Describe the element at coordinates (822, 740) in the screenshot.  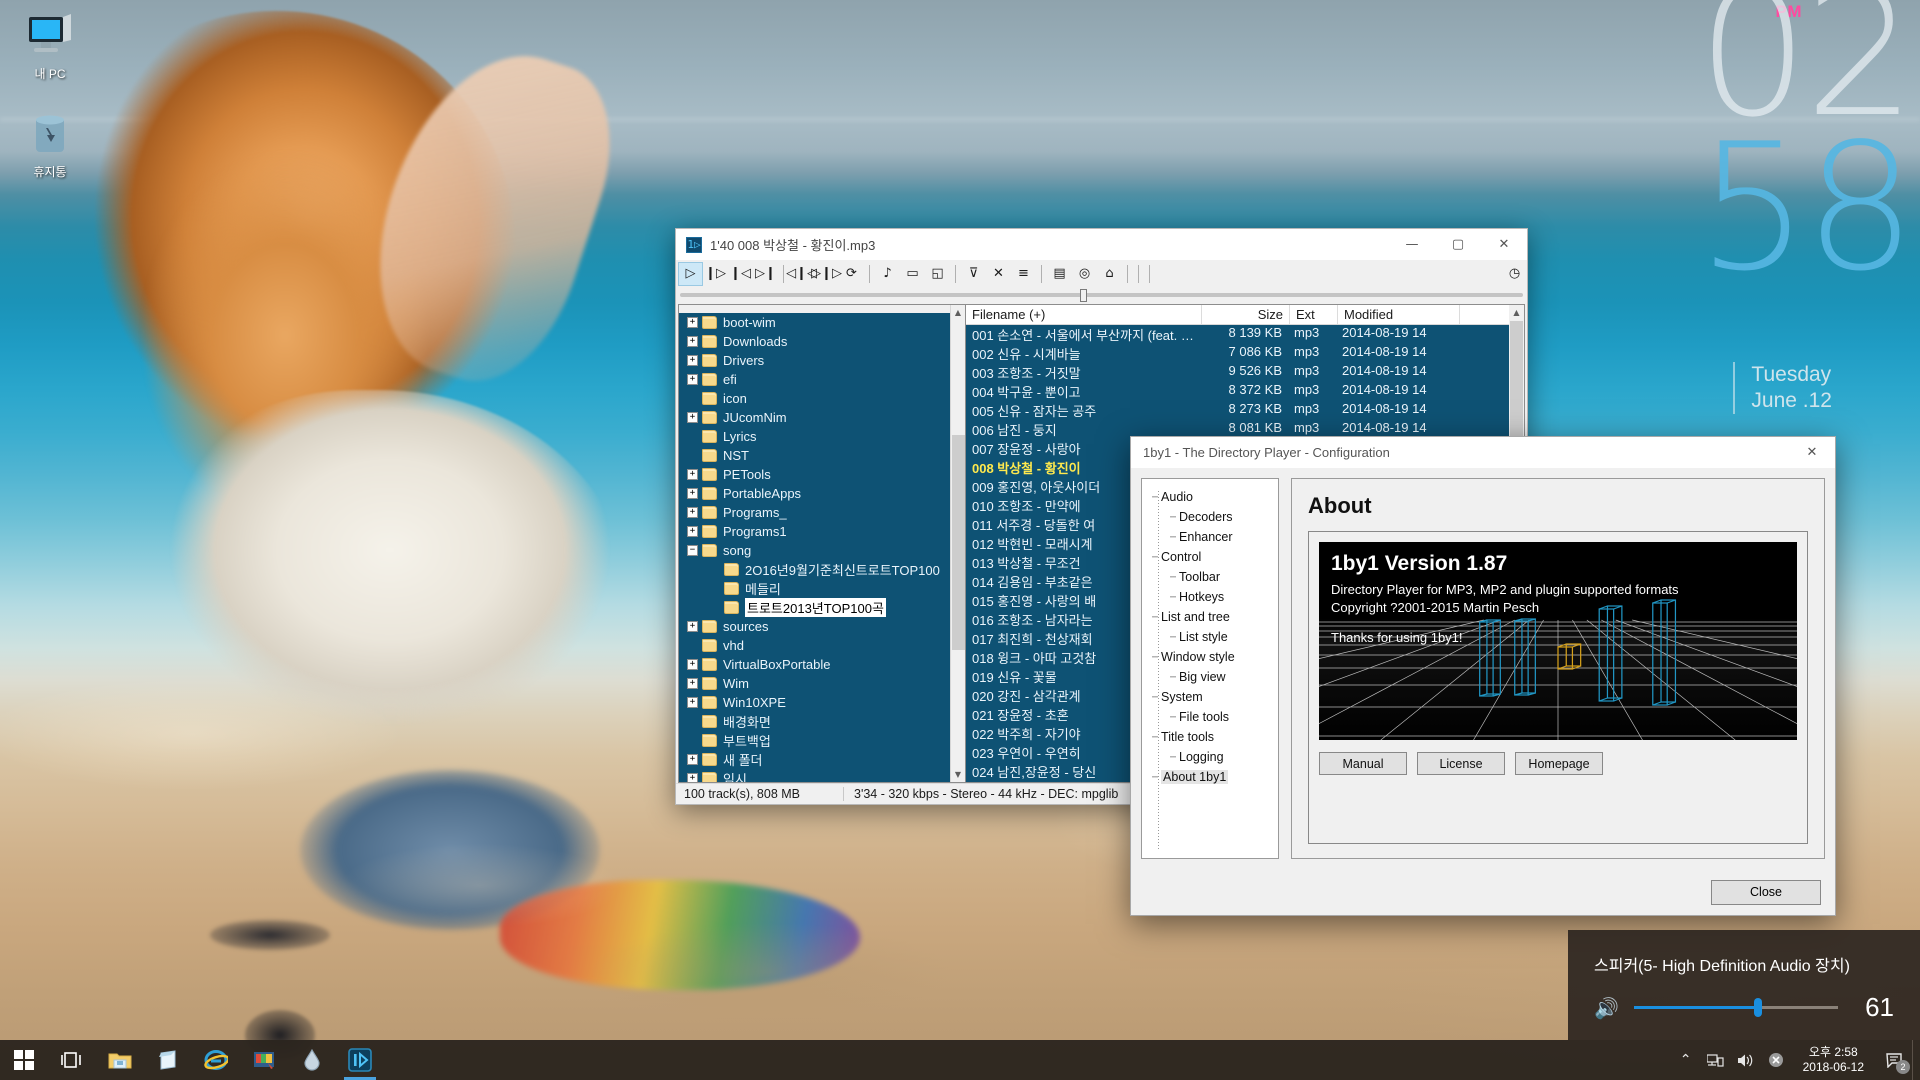
I see `tree-item: 부트백업` at that location.